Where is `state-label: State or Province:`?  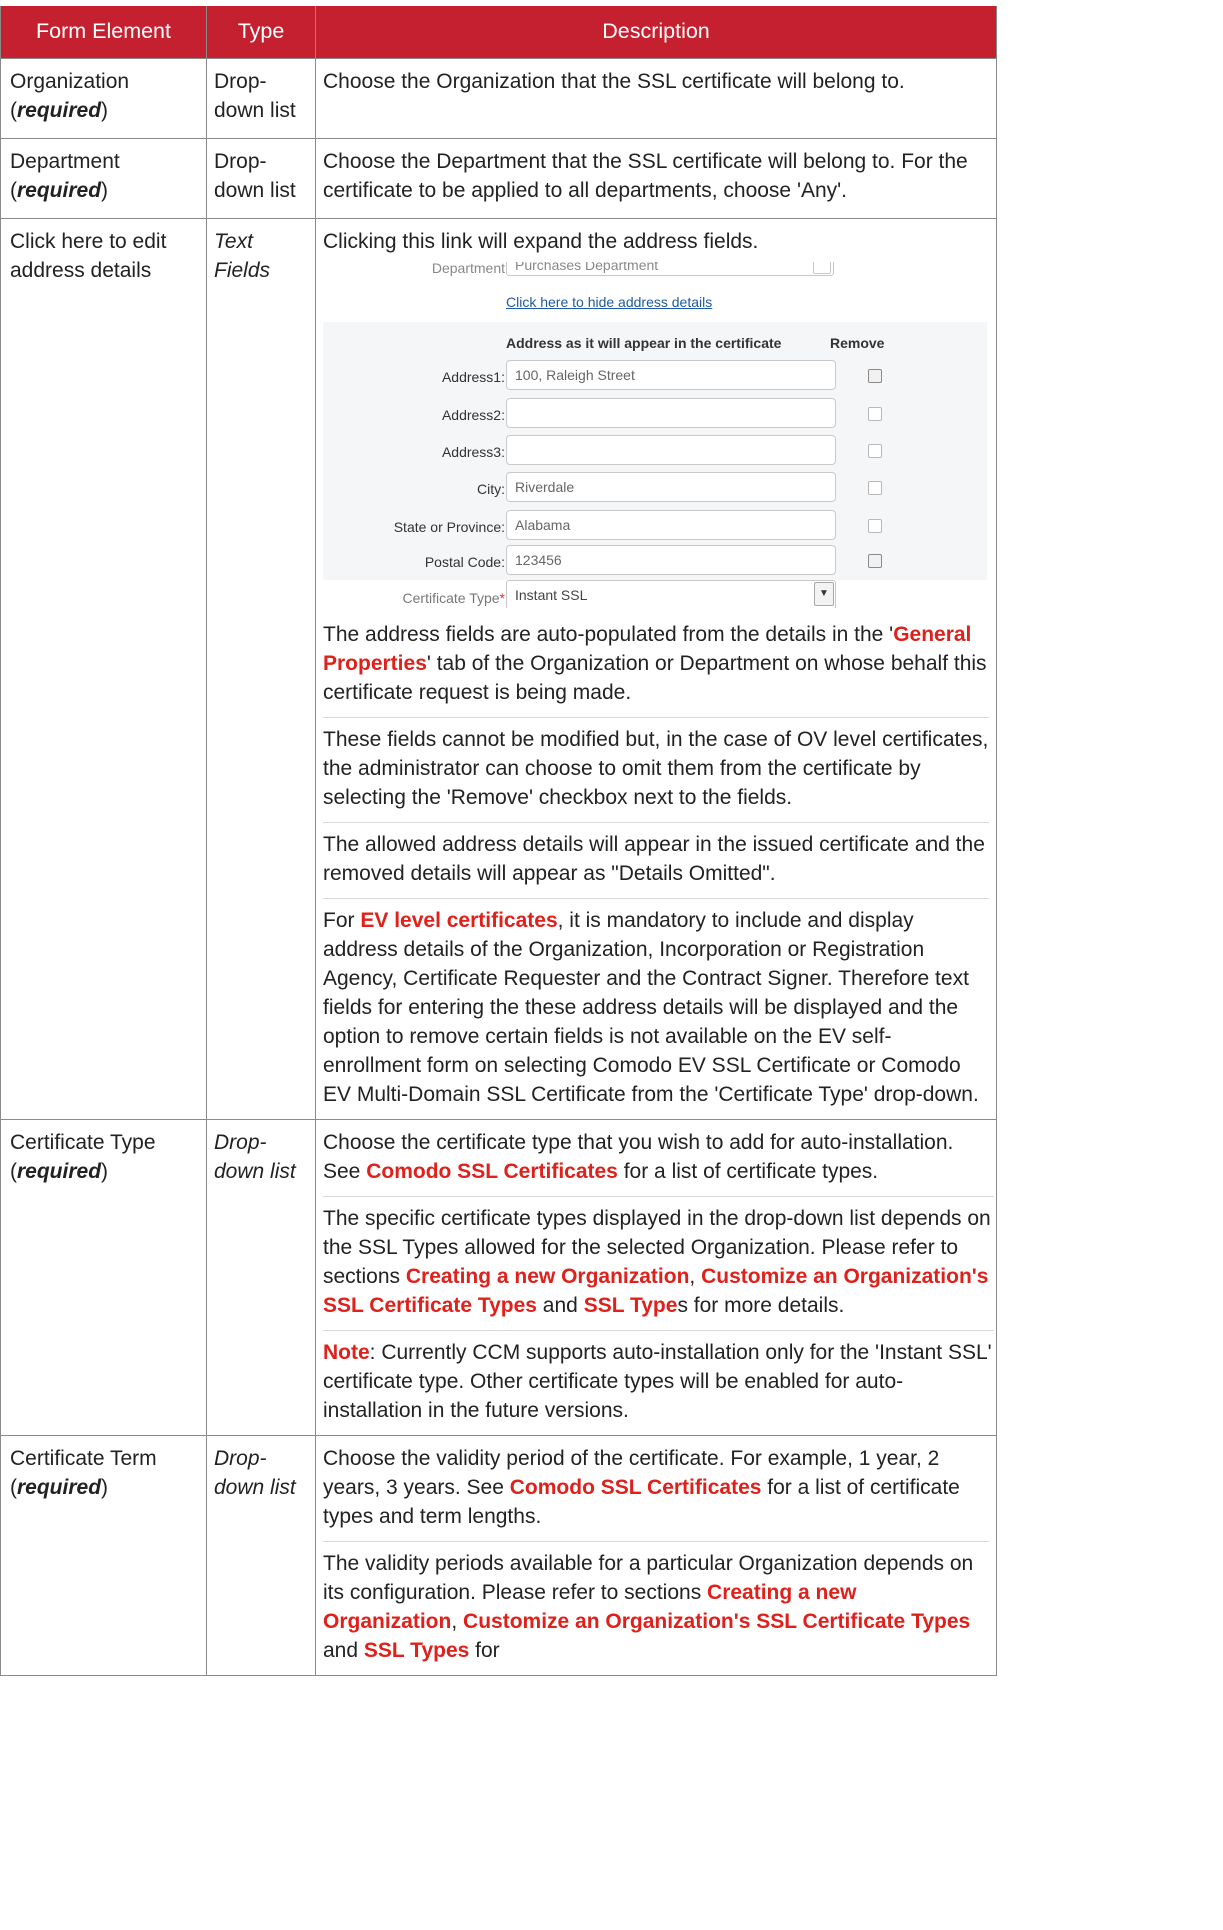 state-label: State or Province: is located at coordinates (449, 526).